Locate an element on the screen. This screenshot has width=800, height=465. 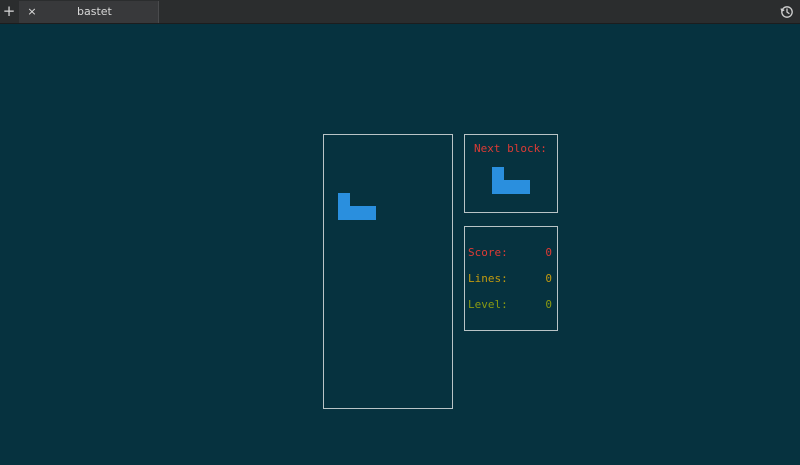
current-block-shape is located at coordinates (357, 206).